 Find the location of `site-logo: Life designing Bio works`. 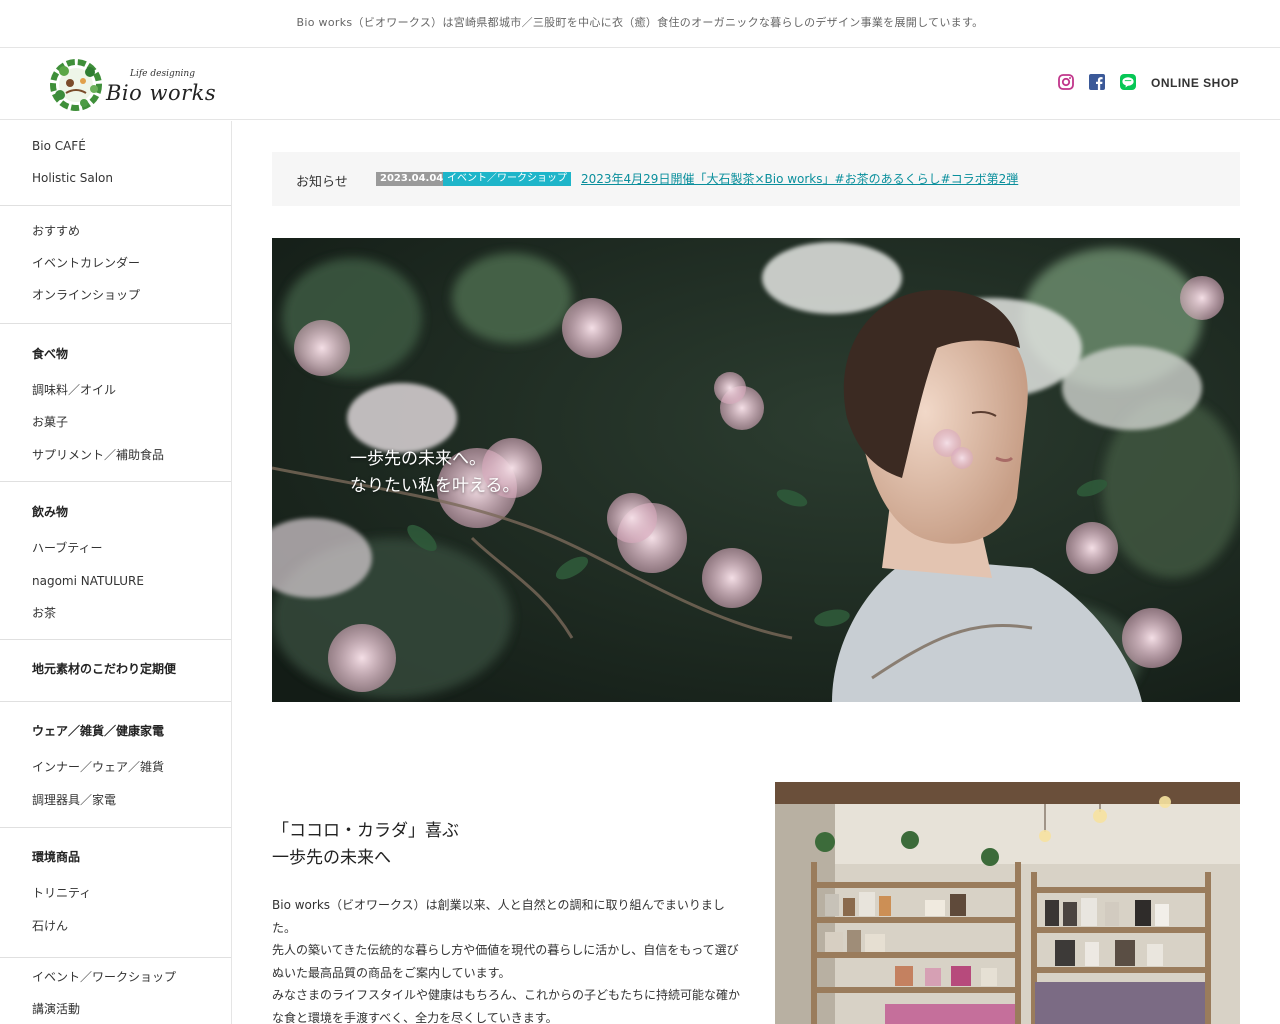

site-logo: Life designing Bio works is located at coordinates (133, 85).